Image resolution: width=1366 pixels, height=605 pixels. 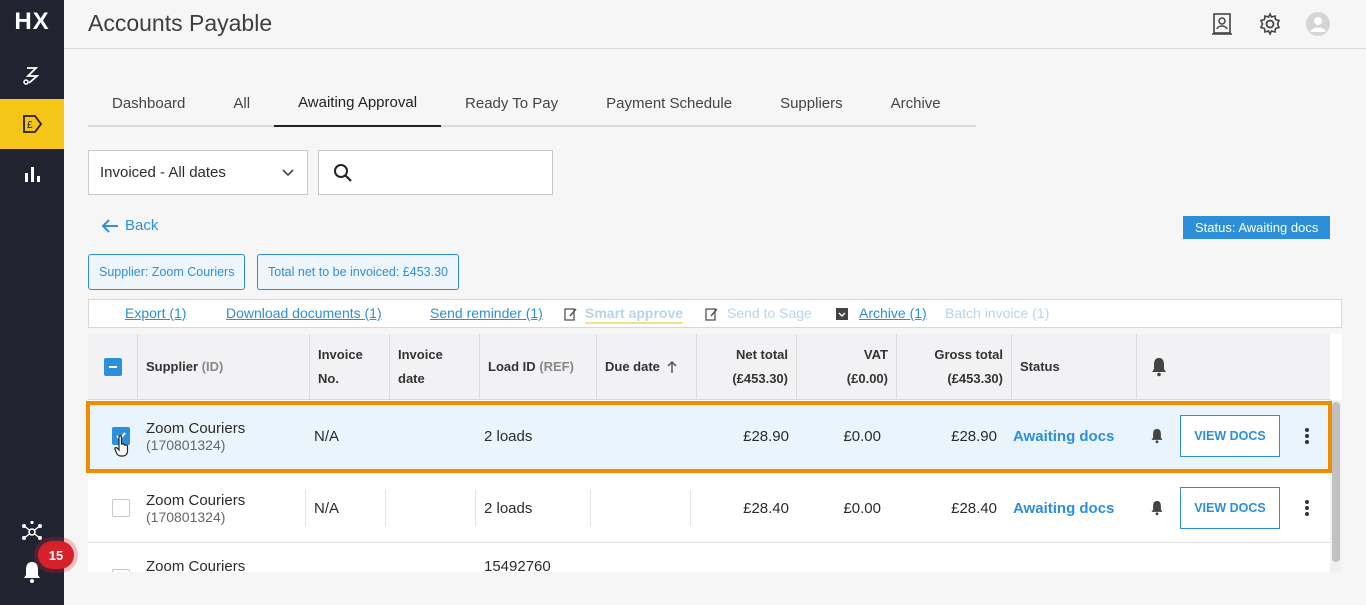 What do you see at coordinates (634, 314) in the screenshot?
I see `smart-approve-button: Smart approve` at bounding box center [634, 314].